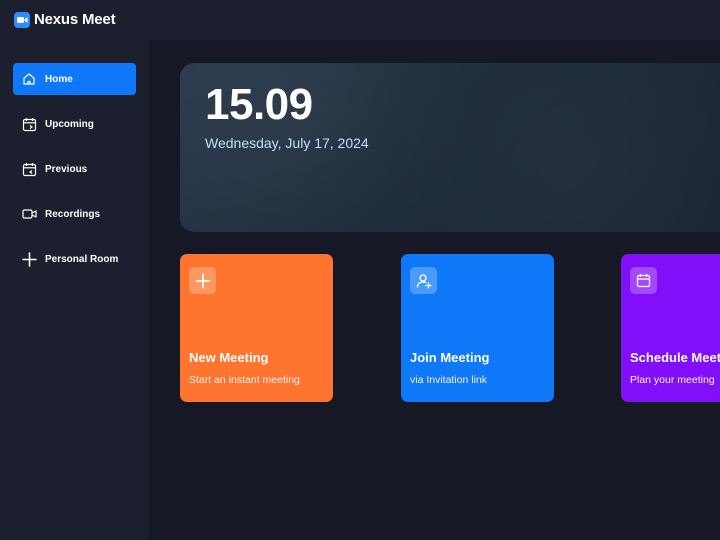 The width and height of the screenshot is (720, 540). Describe the element at coordinates (259, 104) in the screenshot. I see `current-time: 15.09` at that location.